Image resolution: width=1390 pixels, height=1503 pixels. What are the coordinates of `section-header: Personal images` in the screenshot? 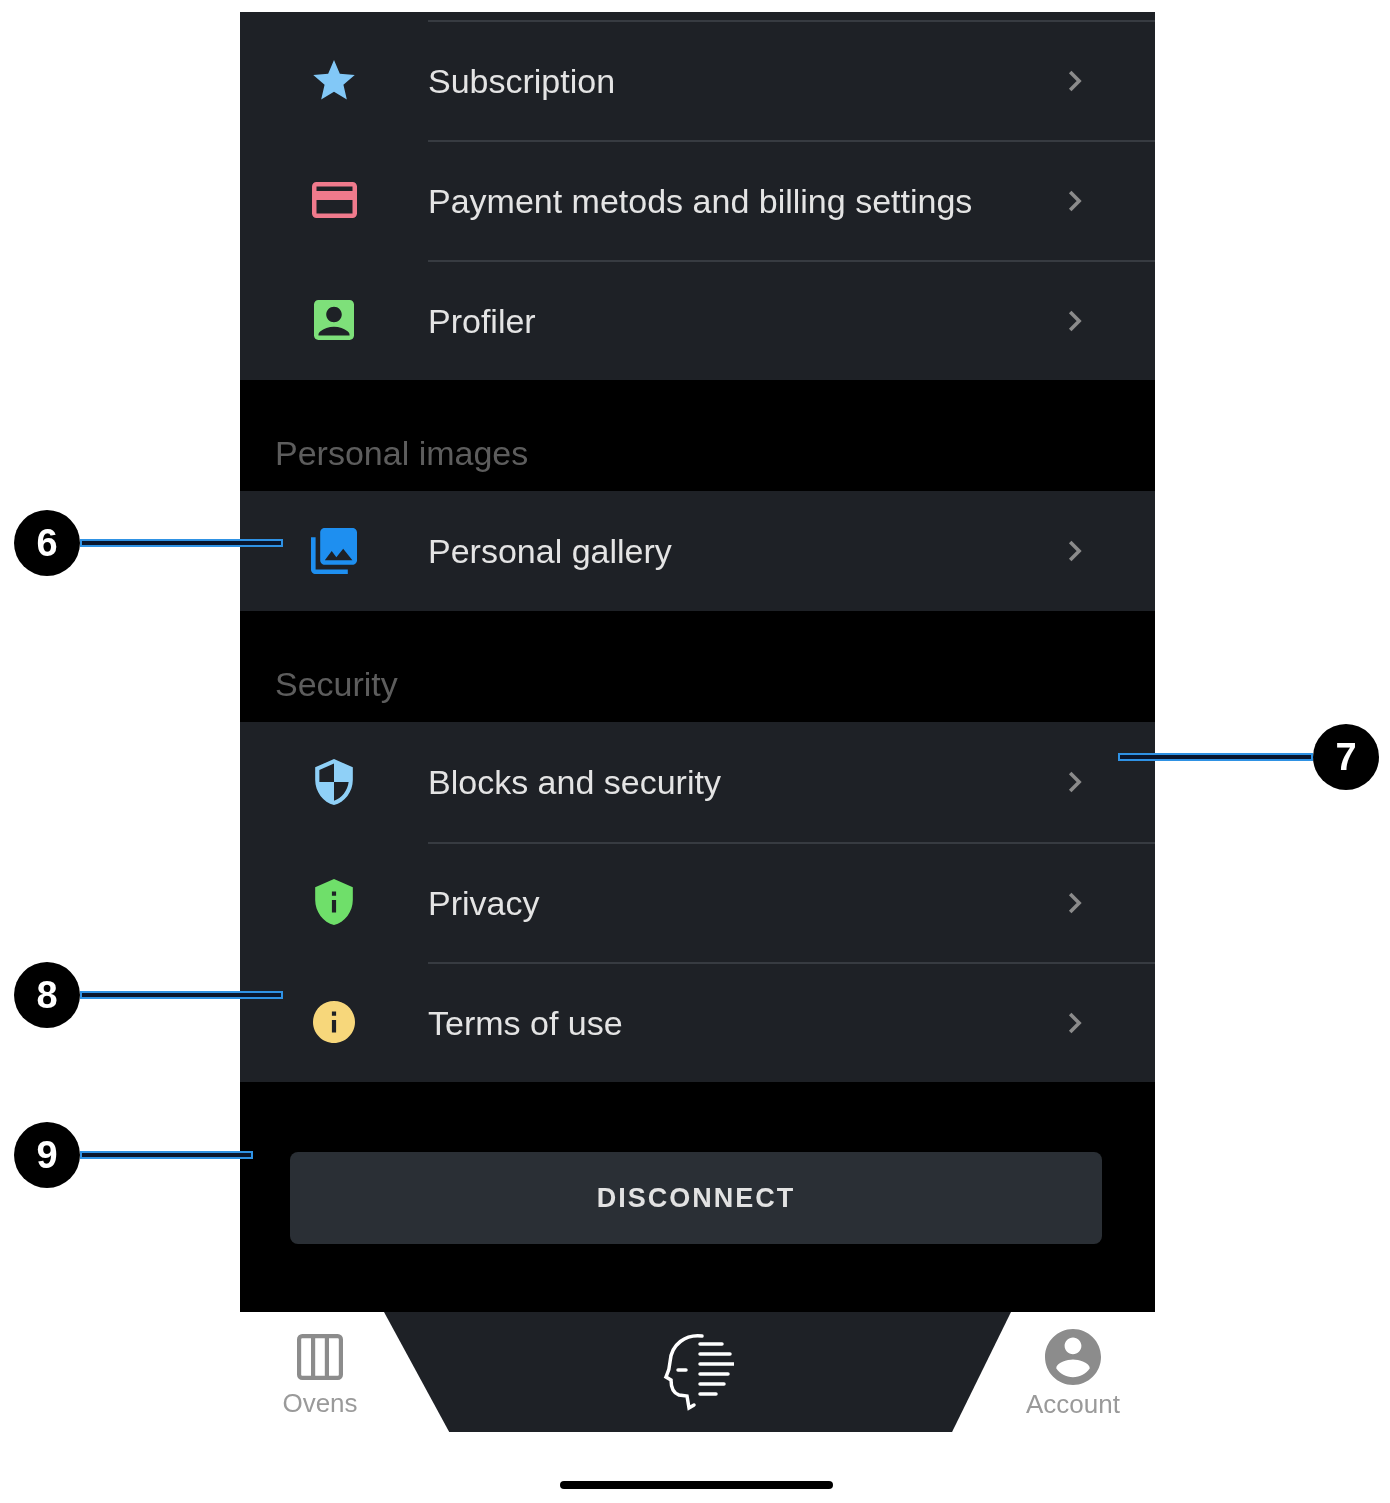 It's located at (402, 453).